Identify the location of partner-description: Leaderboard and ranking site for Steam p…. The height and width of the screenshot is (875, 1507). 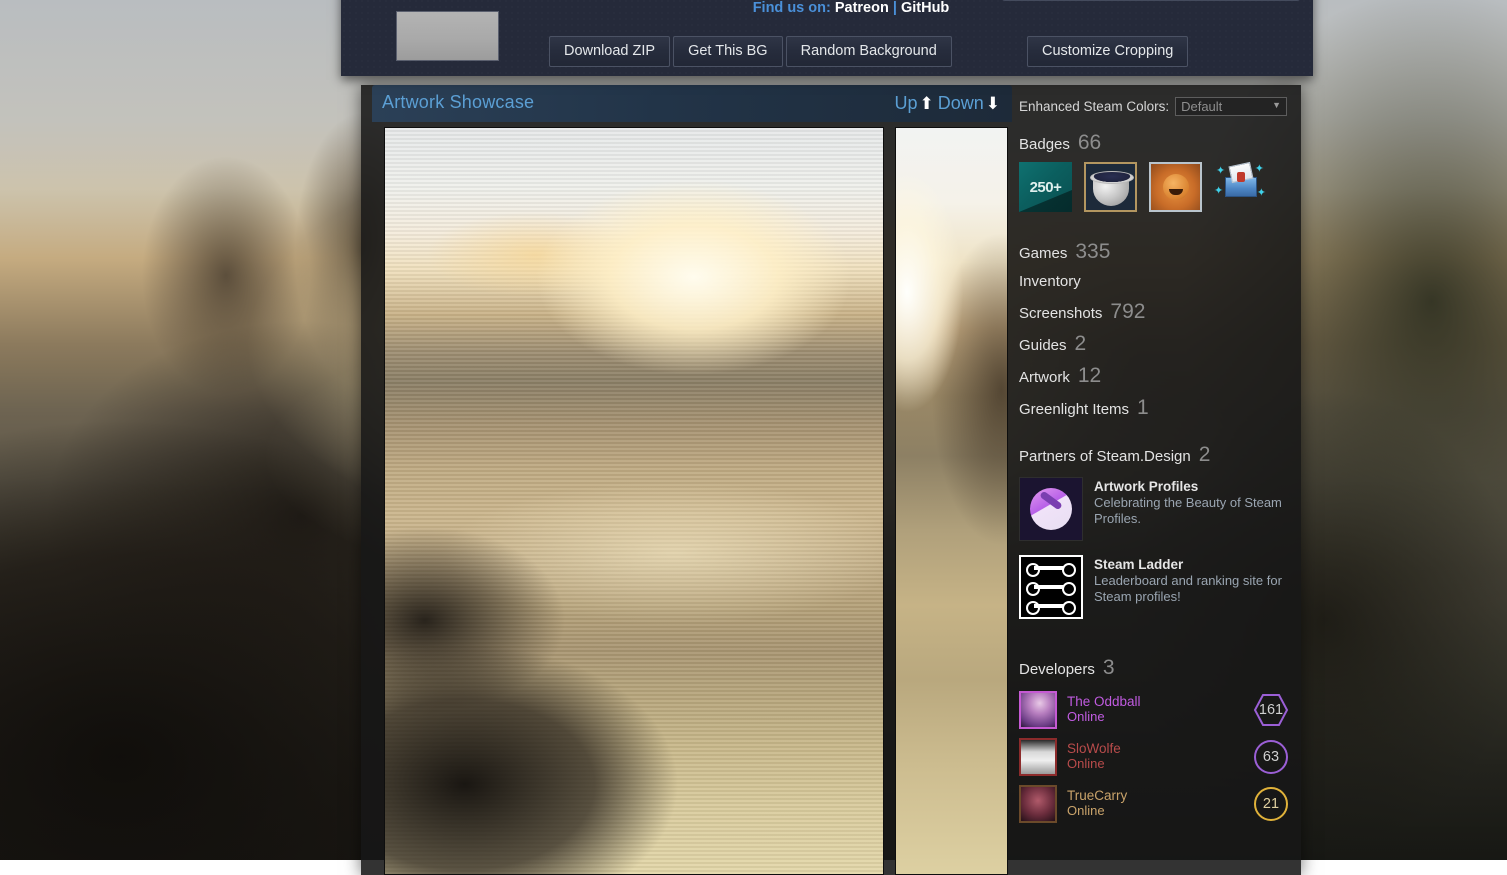
(1197, 589).